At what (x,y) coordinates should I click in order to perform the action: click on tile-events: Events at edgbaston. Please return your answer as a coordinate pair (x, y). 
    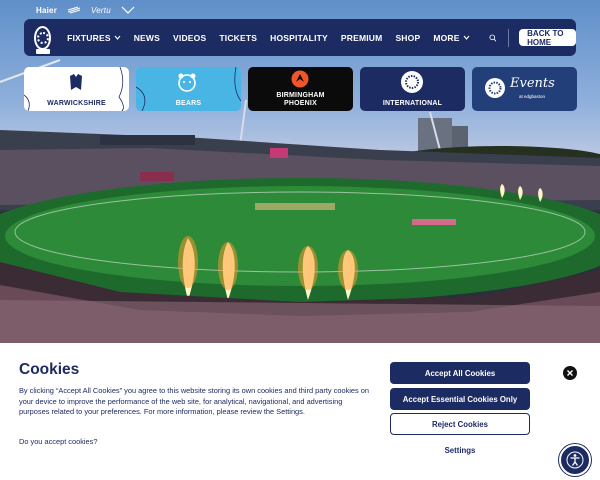
    Looking at the image, I should click on (524, 89).